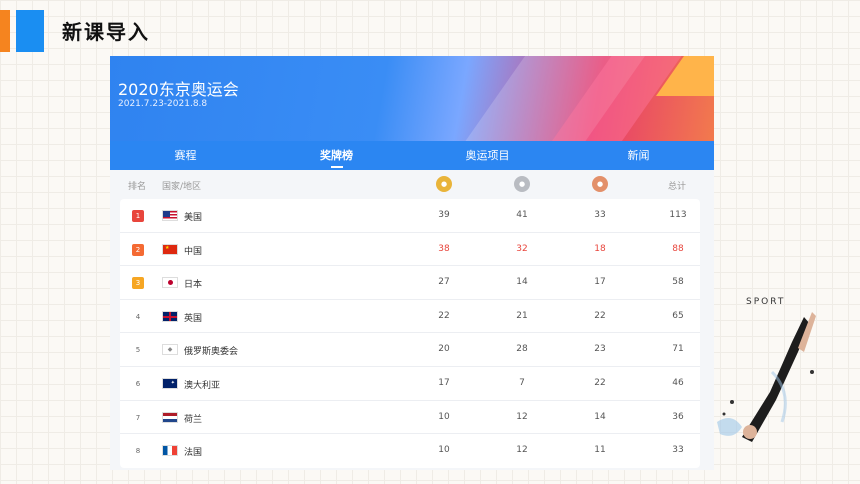  I want to click on tab-label: 赛程, so click(185, 155).